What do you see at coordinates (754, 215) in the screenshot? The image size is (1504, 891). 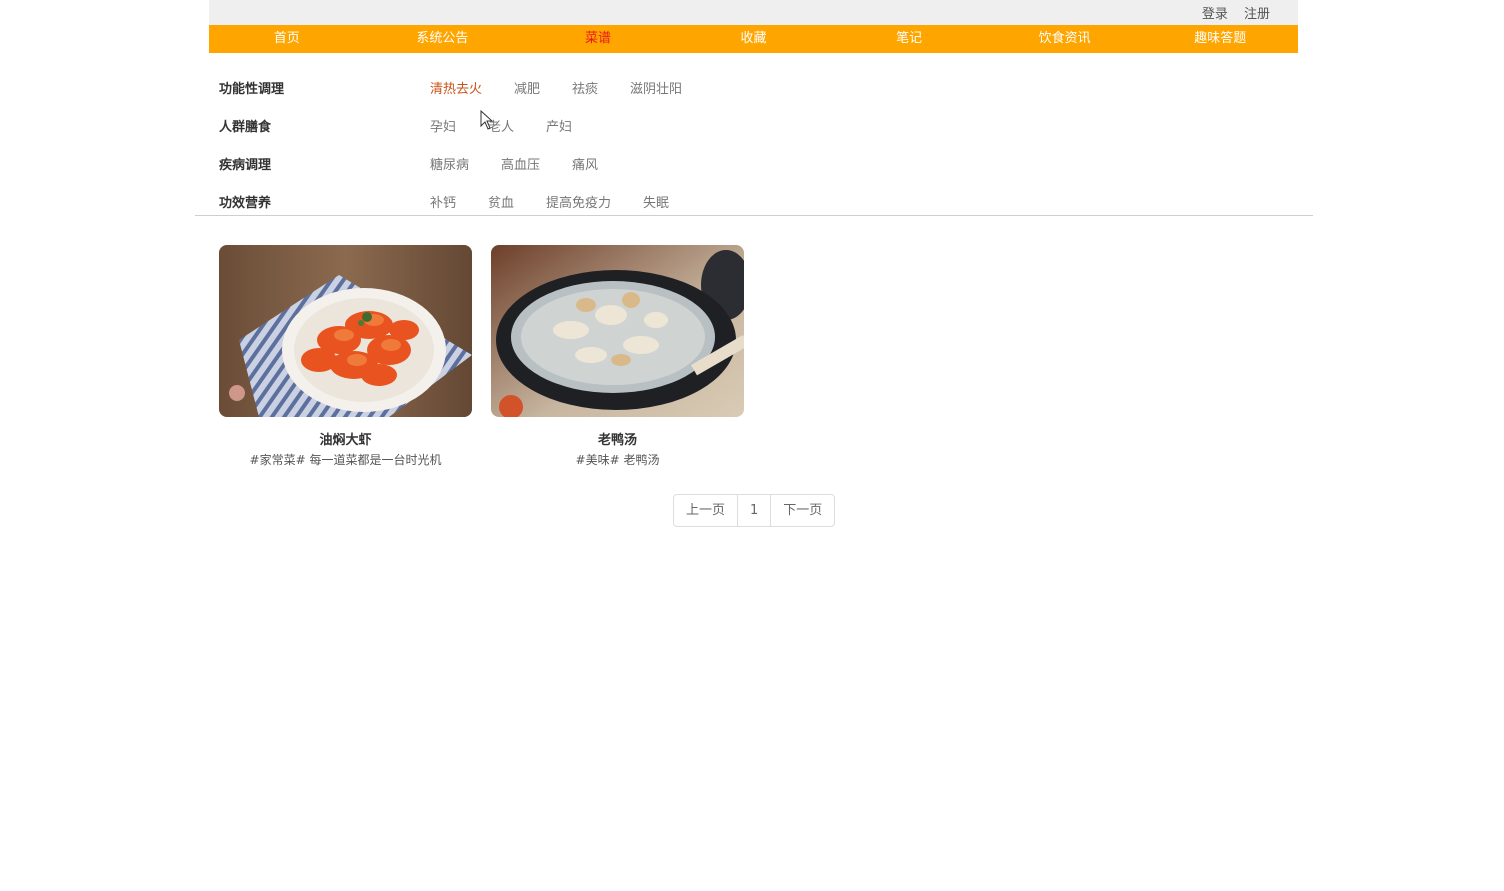 I see `divider` at bounding box center [754, 215].